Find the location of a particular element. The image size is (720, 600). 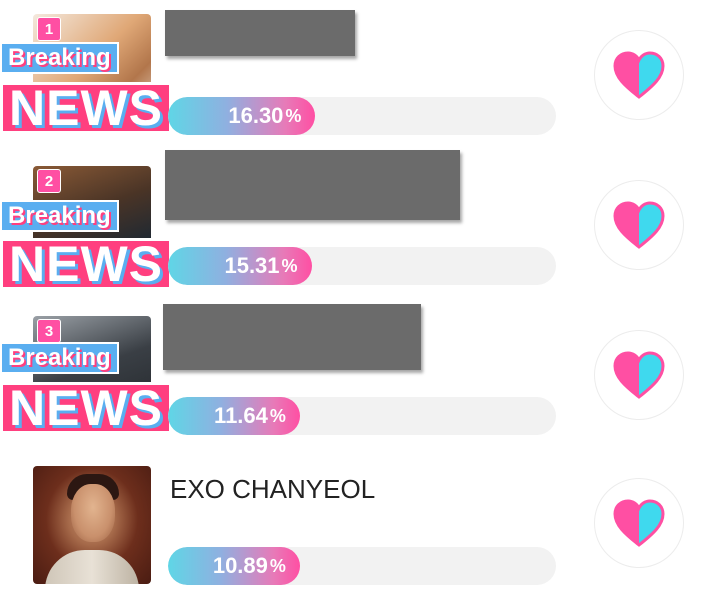

rank-badge: 3 is located at coordinates (49, 331).